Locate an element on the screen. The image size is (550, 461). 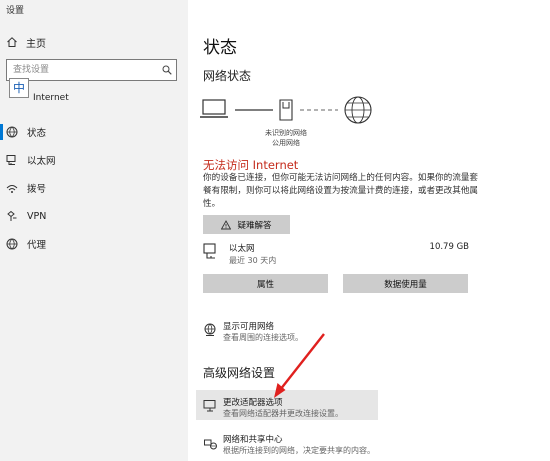
globe-network-icon is located at coordinates (210, 329).